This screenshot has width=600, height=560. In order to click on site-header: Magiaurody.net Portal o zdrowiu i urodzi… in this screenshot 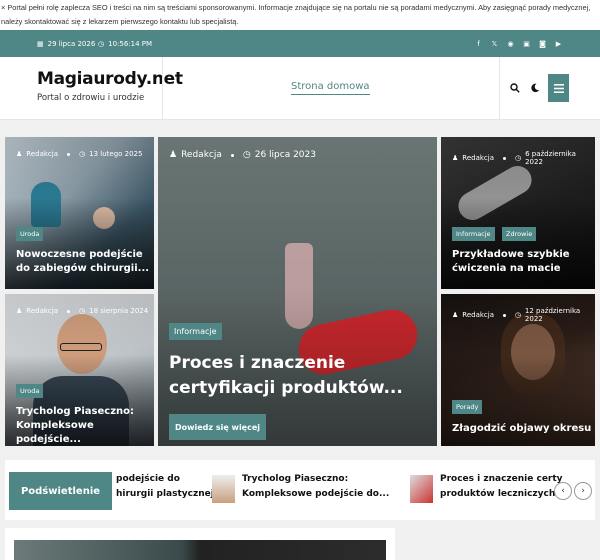, I will do `click(300, 88)`.